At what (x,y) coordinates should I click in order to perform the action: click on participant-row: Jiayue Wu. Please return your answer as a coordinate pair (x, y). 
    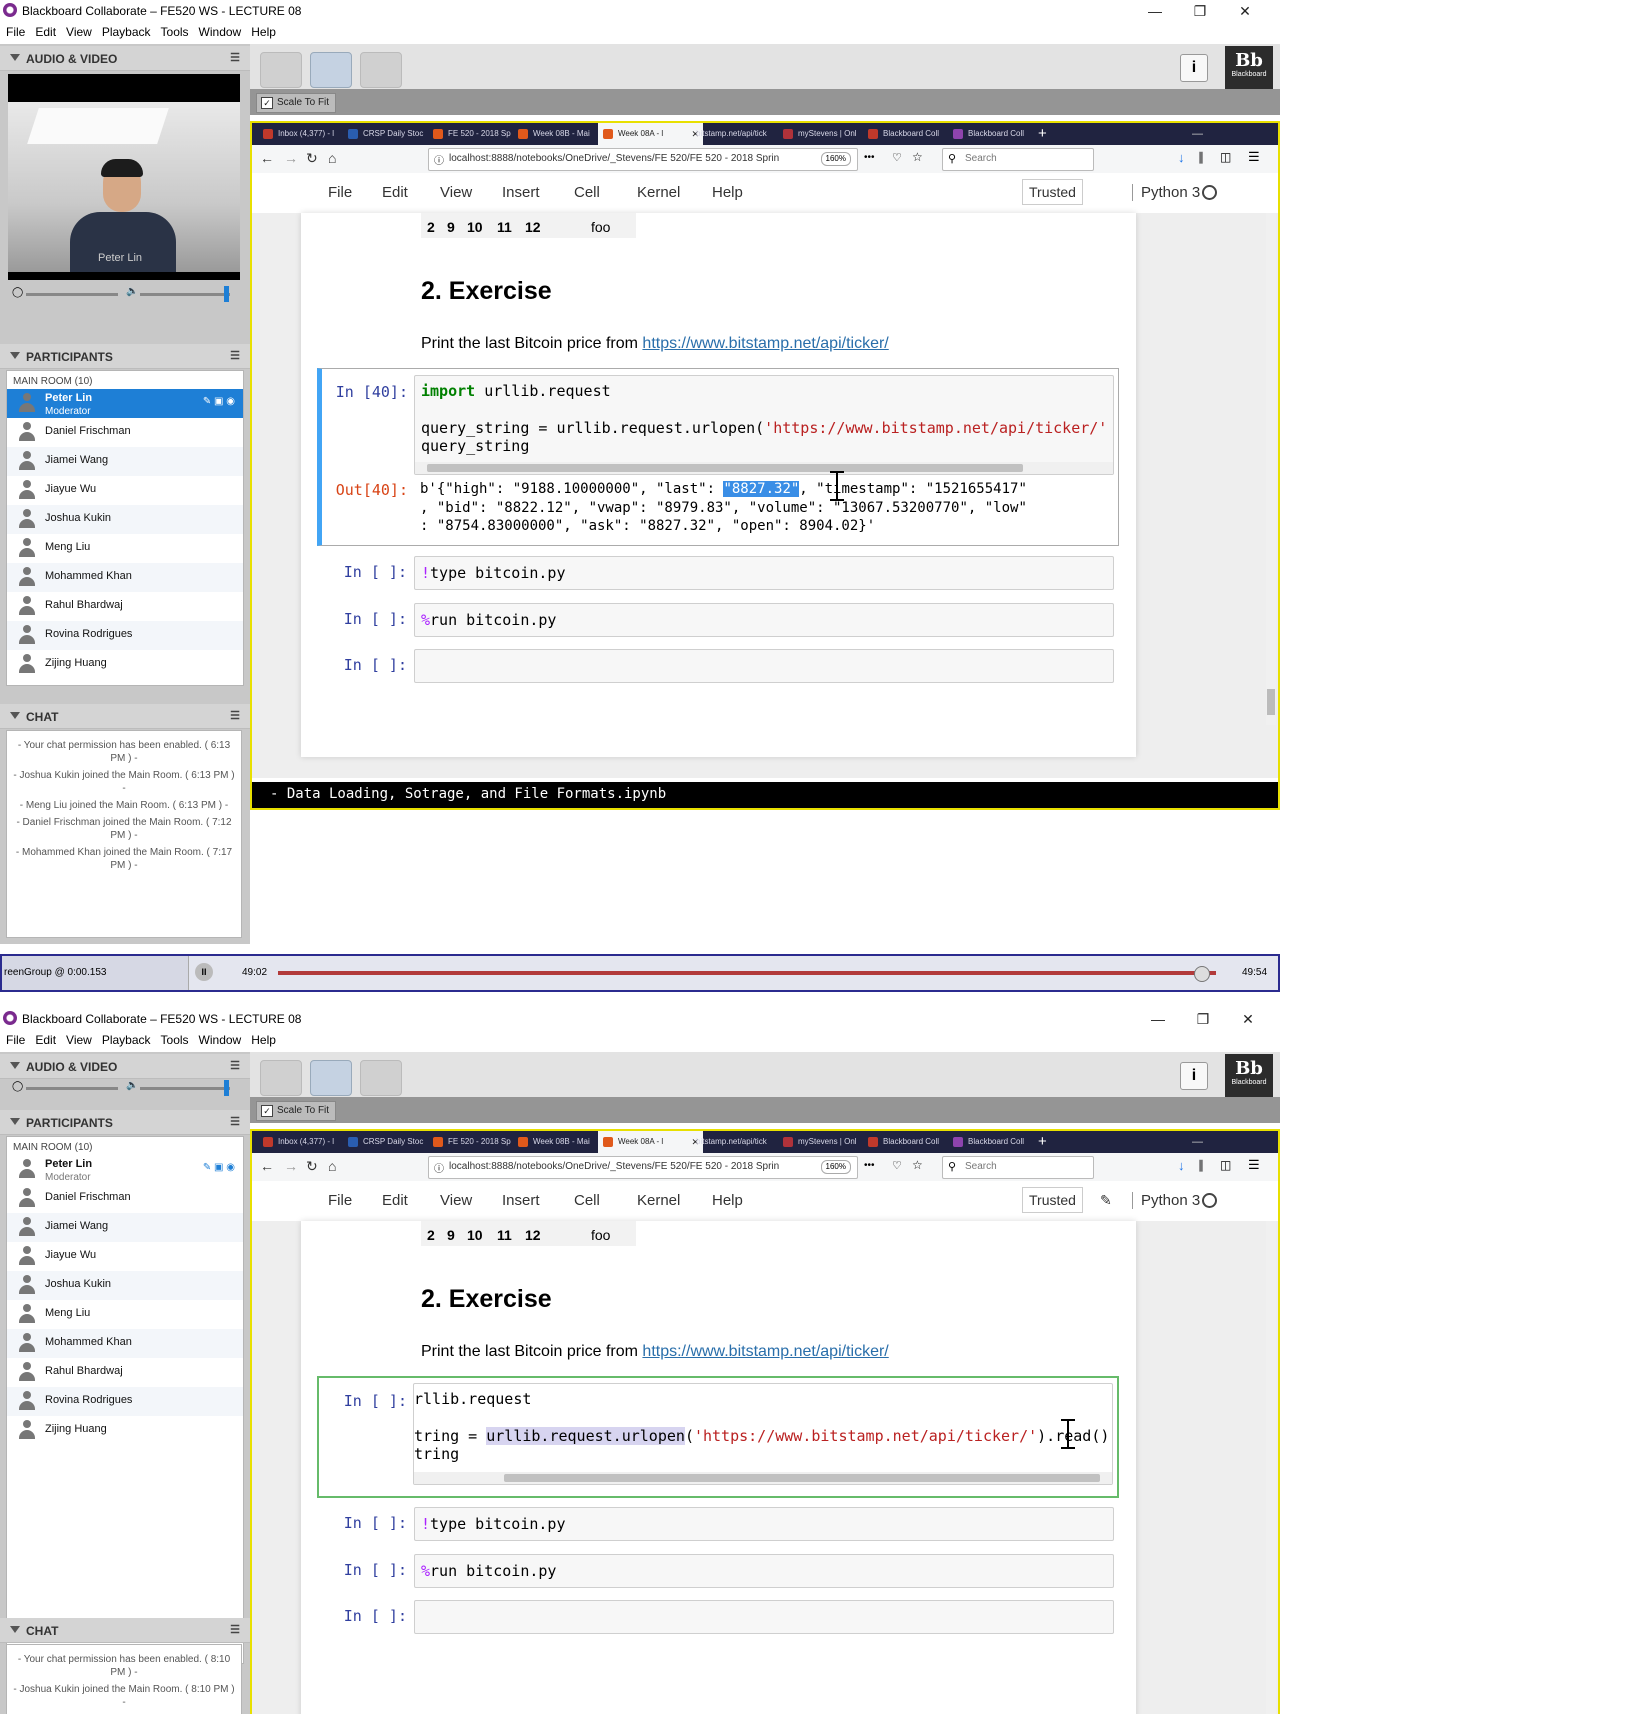
    Looking at the image, I should click on (125, 1256).